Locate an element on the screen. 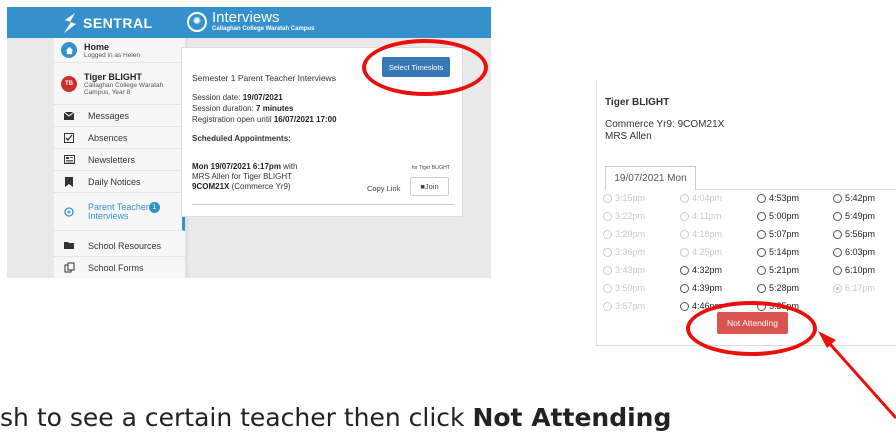 The width and height of the screenshot is (896, 437). timeslot-label: 4:32pm is located at coordinates (707, 270).